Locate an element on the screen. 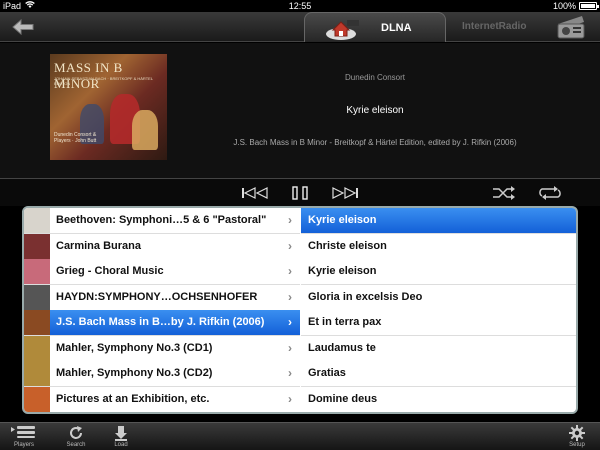 The image size is (600, 450). track-row: Christe eleison is located at coordinates (438, 246).